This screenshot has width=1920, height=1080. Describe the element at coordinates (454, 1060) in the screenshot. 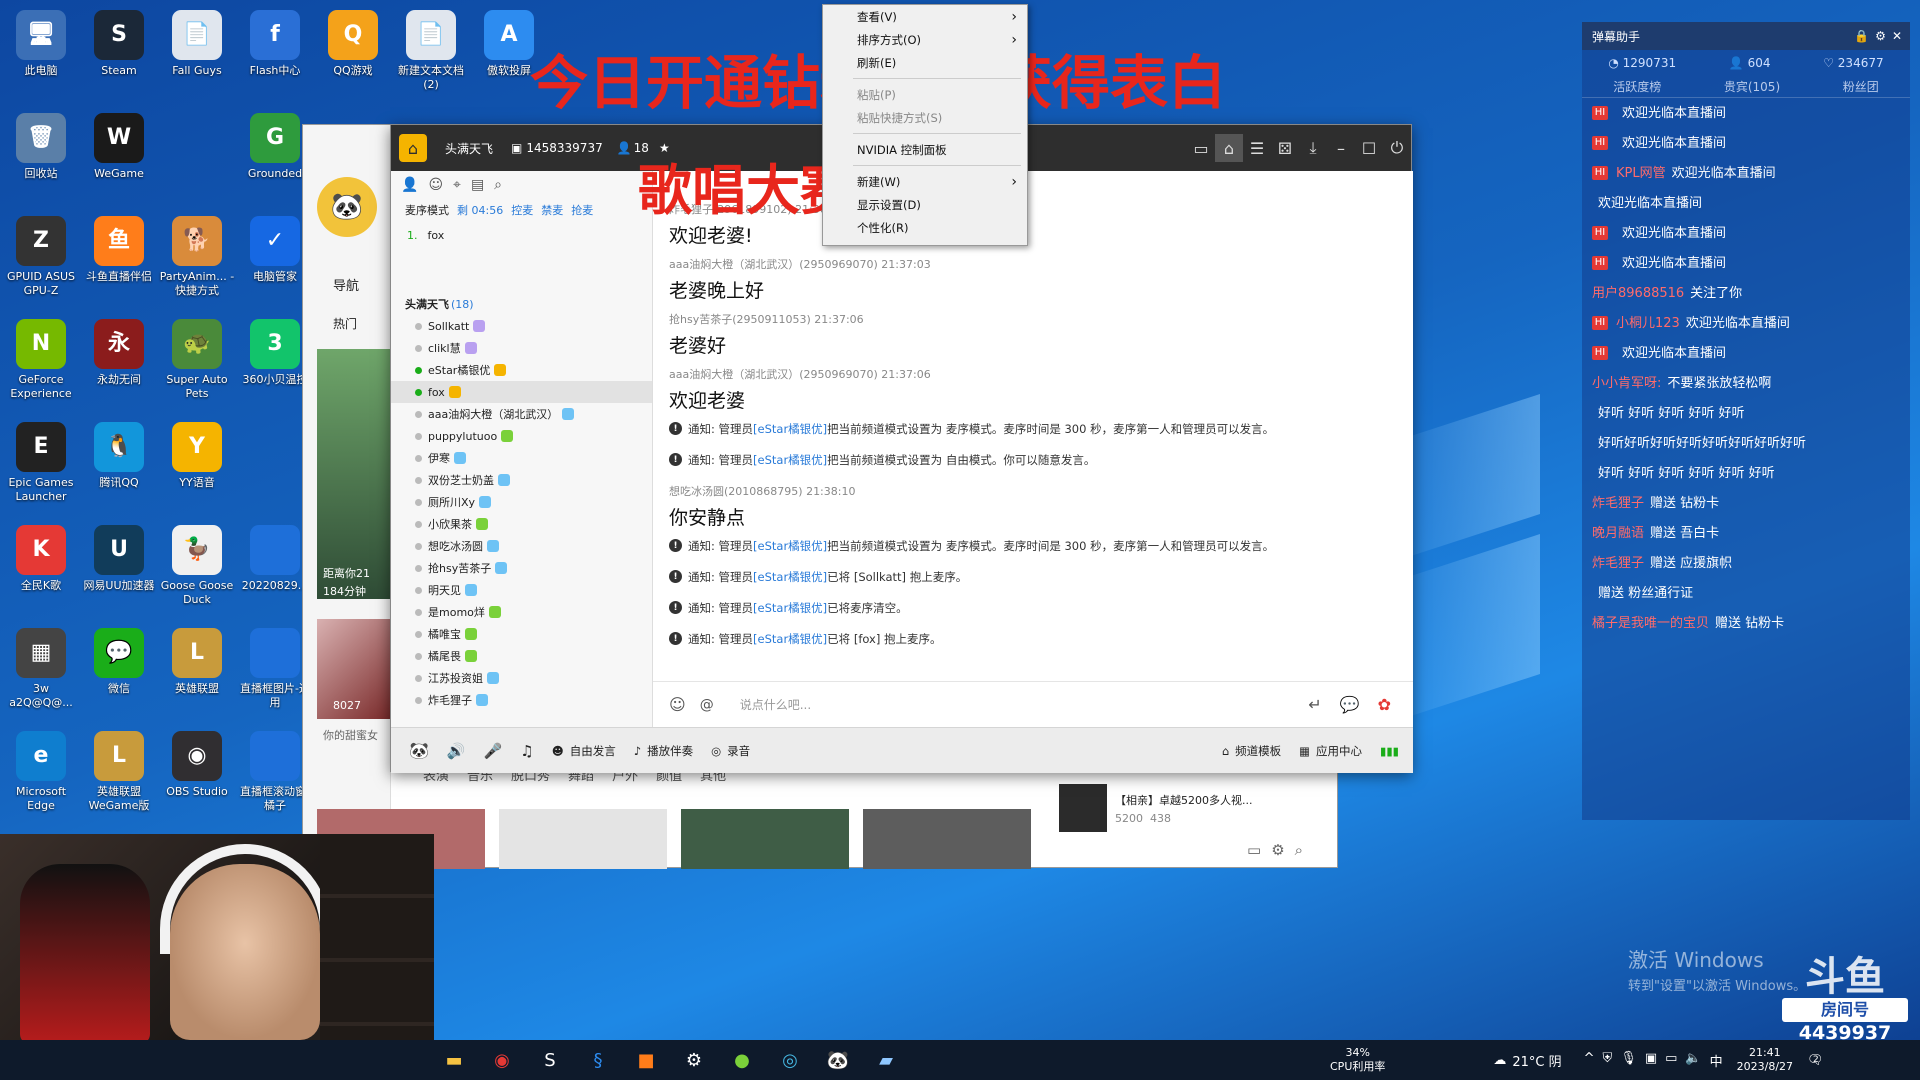

I see `explorer-icon: ▬` at that location.